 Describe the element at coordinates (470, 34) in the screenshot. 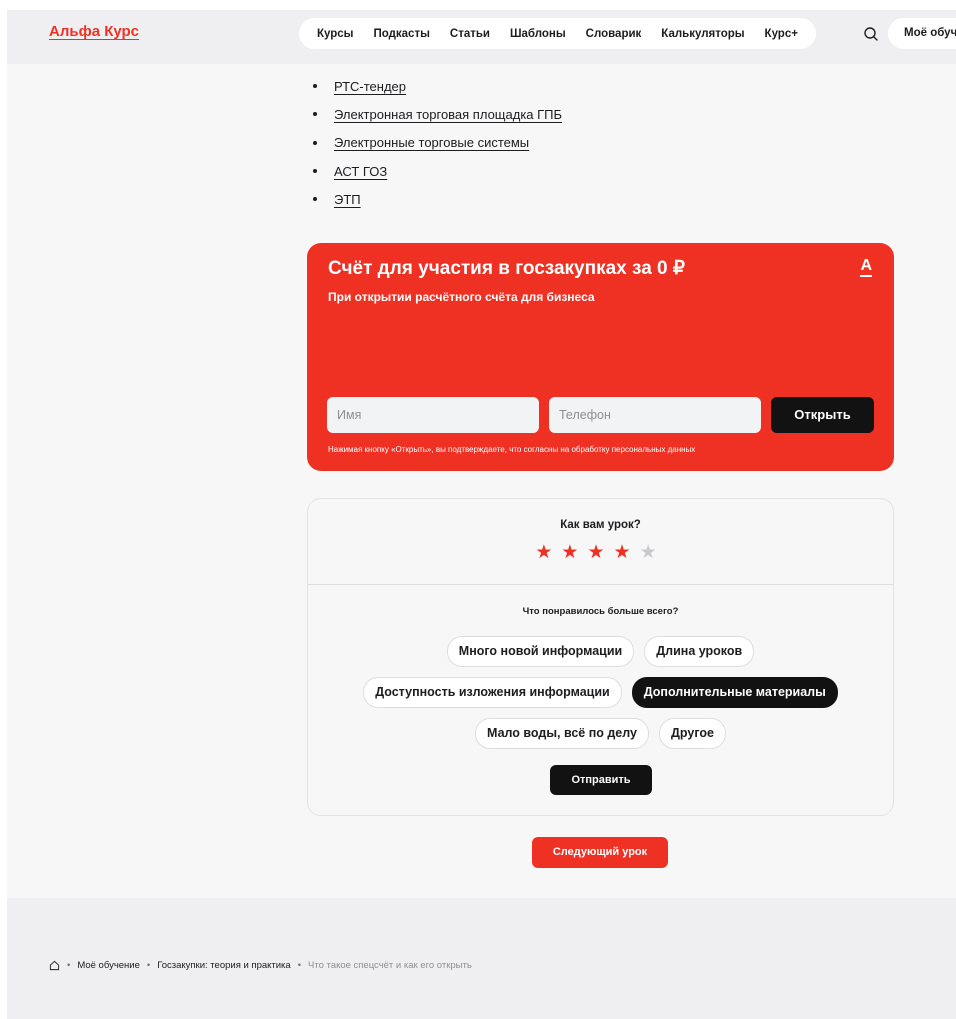

I see `nav-item-articles: Статьи` at that location.